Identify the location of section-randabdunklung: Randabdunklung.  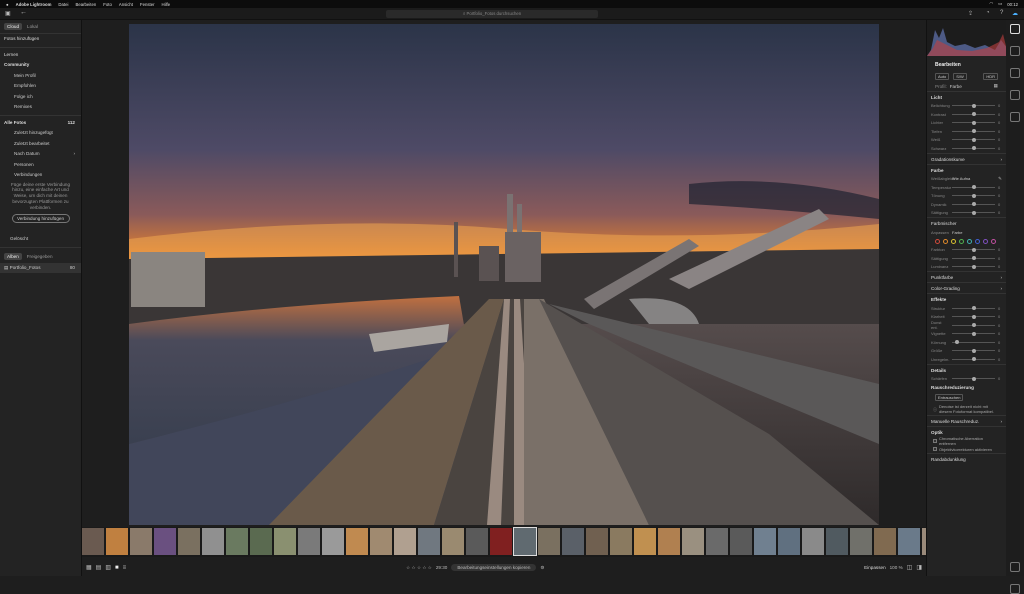
(966, 458).